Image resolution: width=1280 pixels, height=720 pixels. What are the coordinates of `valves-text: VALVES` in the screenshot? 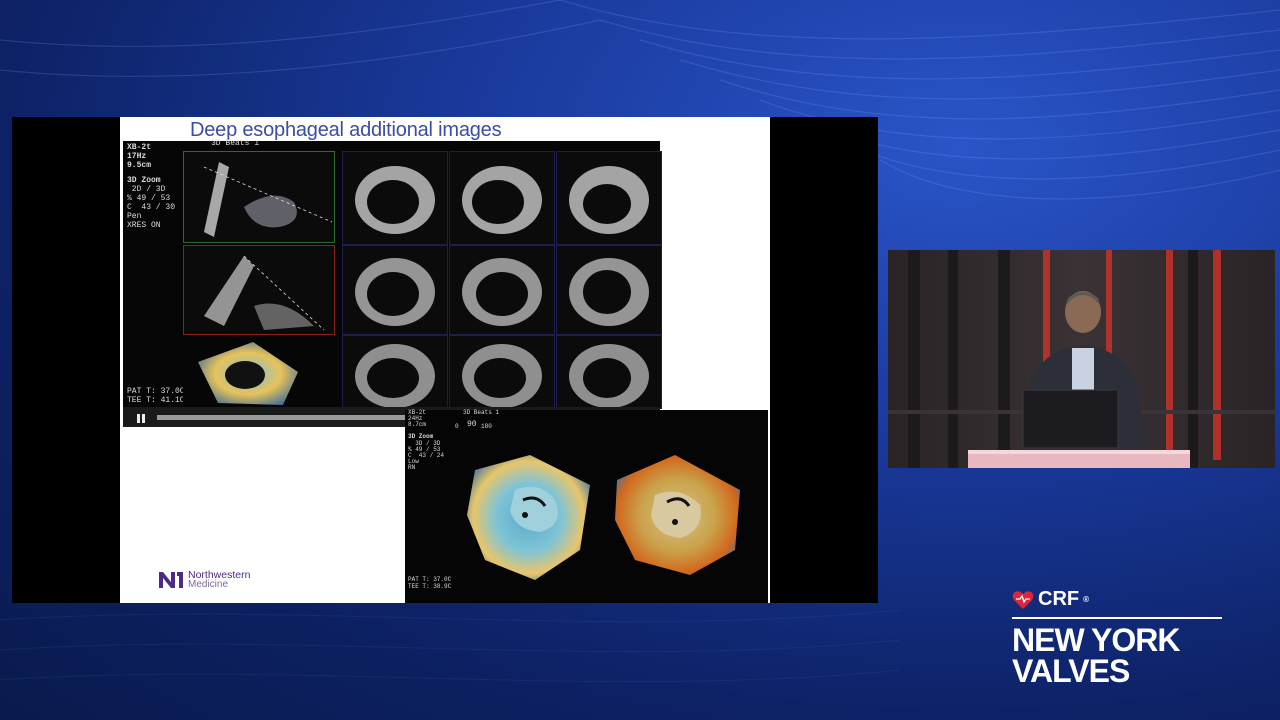 It's located at (1071, 670).